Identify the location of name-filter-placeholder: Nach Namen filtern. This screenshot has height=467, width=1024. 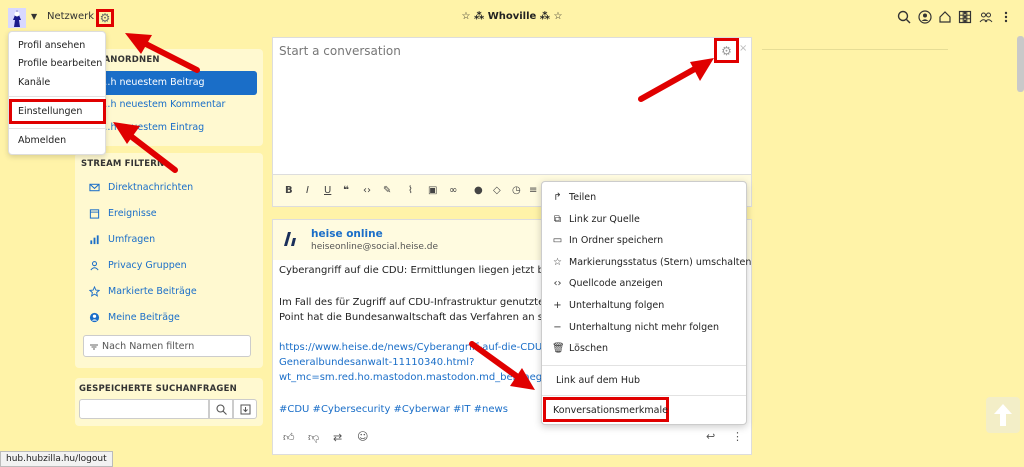
(148, 346).